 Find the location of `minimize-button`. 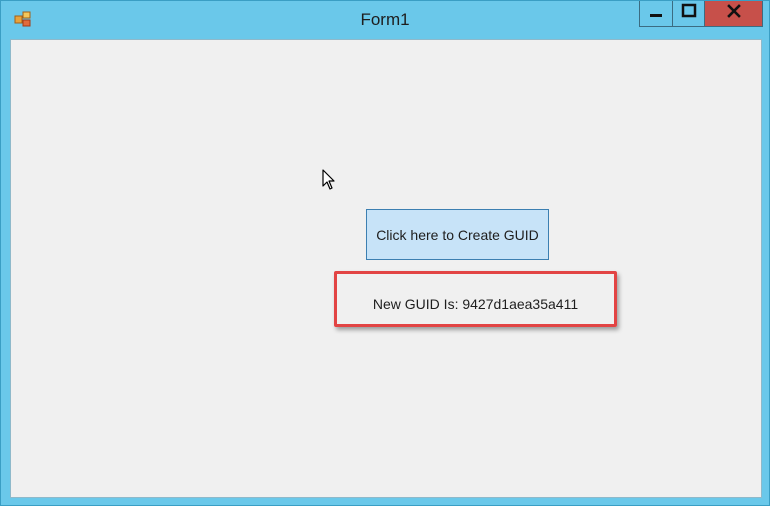

minimize-button is located at coordinates (656, 14).